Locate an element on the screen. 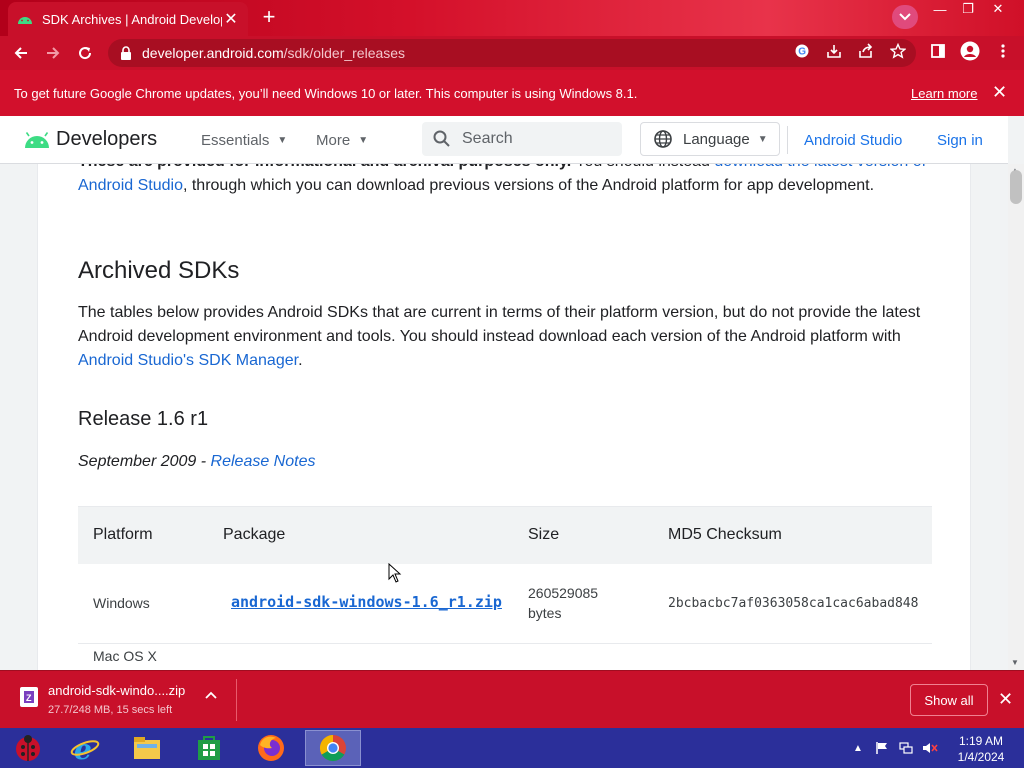 The width and height of the screenshot is (1024, 768). back-icon is located at coordinates (21, 53).